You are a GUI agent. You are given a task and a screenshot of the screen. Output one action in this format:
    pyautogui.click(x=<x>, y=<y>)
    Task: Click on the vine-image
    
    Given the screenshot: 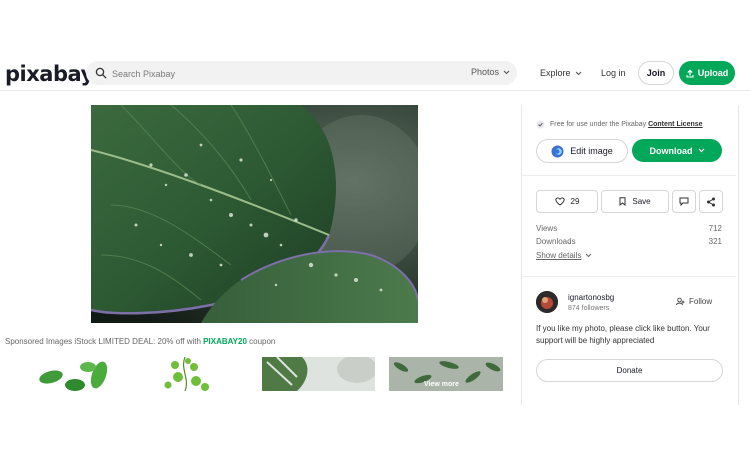 What is the action you would take?
    pyautogui.click(x=186, y=374)
    